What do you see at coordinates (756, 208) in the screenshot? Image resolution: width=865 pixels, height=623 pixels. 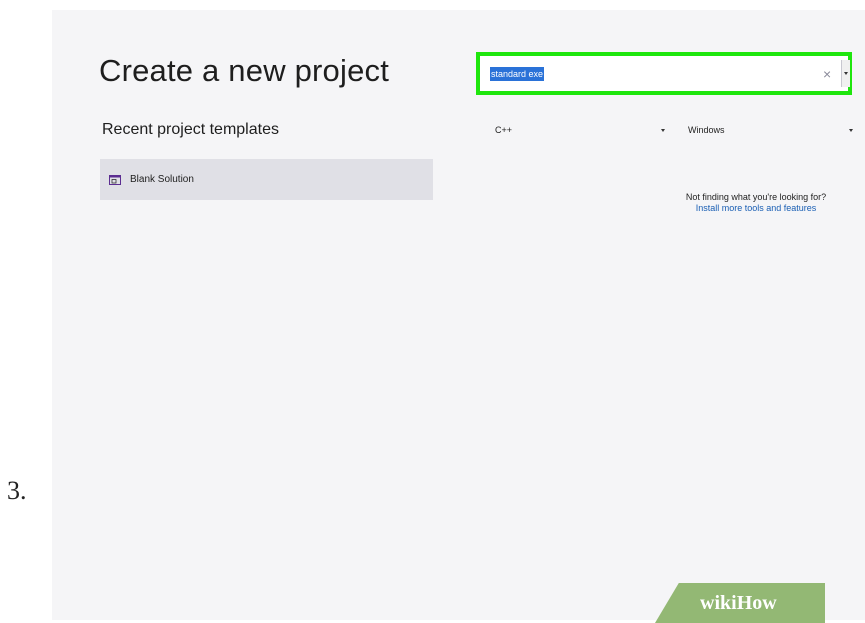 I see `install-tools-link: Install more tools and features` at bounding box center [756, 208].